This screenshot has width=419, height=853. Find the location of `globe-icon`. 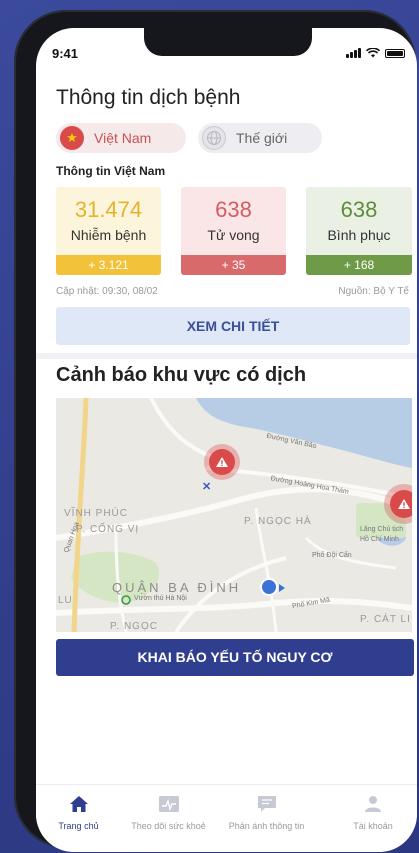

globe-icon is located at coordinates (214, 138).